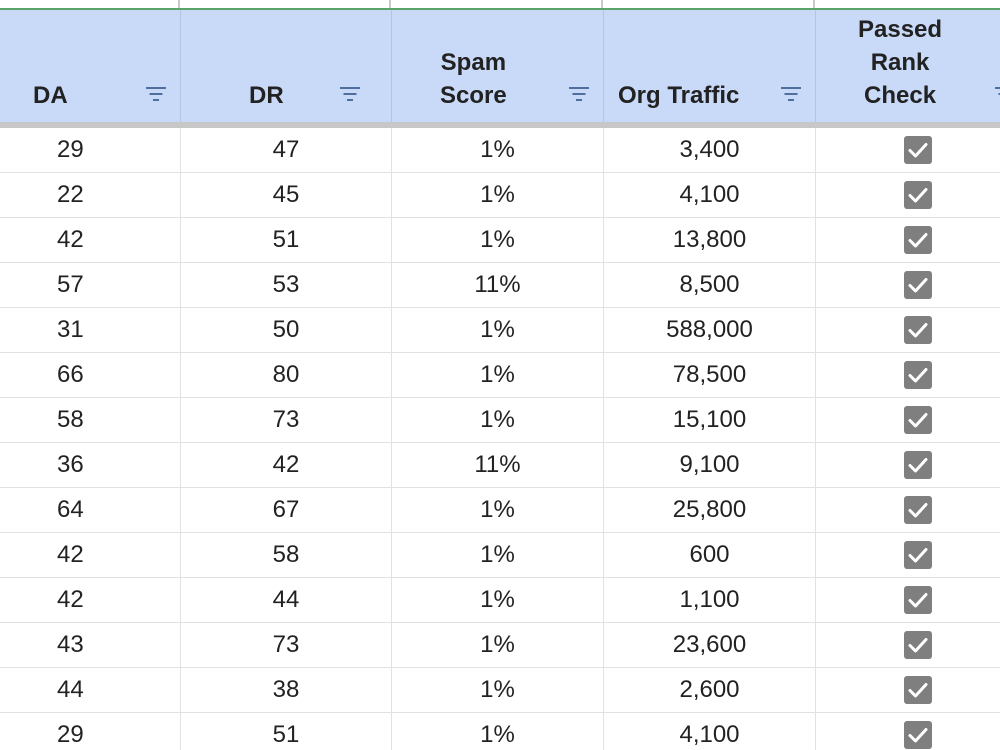 The height and width of the screenshot is (750, 1000). Describe the element at coordinates (286, 195) in the screenshot. I see `dr-cell: 45` at that location.